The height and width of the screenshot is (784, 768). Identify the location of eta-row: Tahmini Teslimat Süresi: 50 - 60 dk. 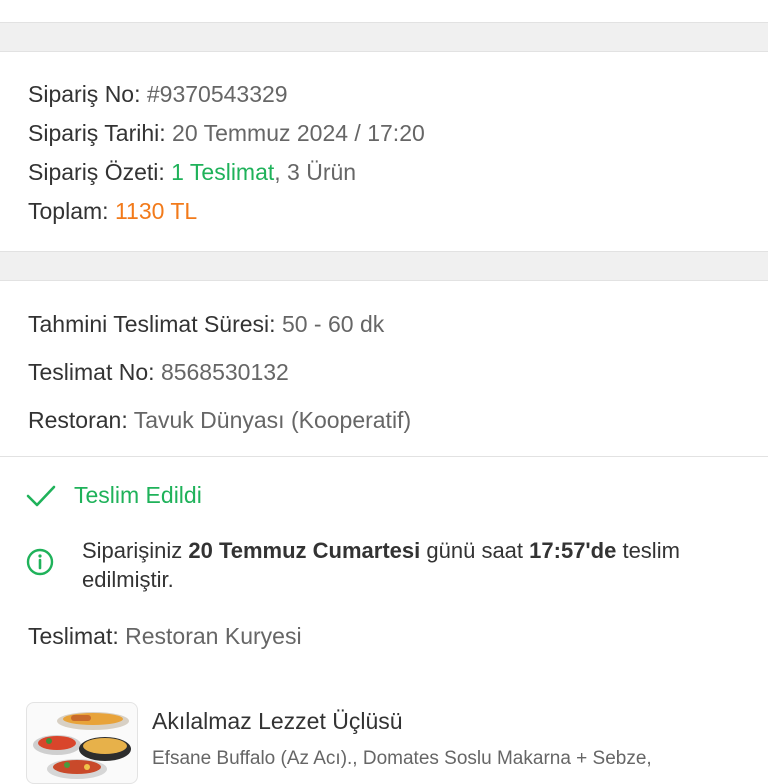
(206, 324).